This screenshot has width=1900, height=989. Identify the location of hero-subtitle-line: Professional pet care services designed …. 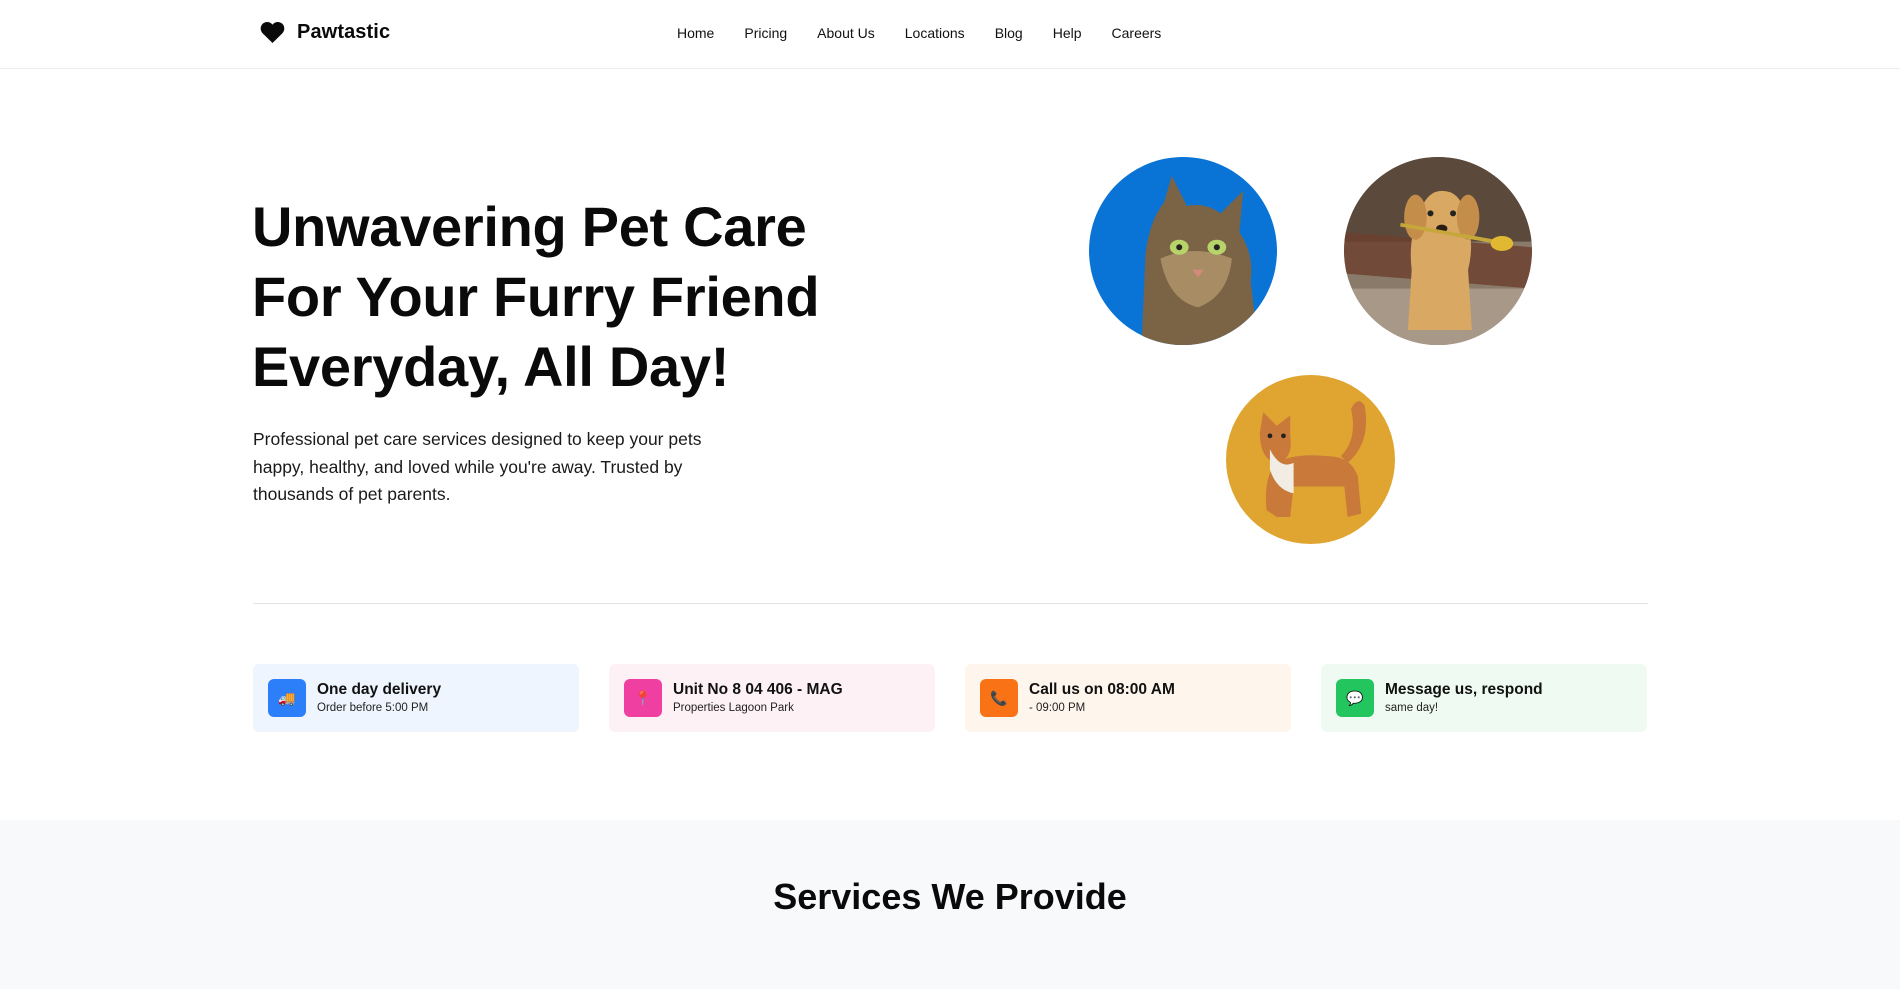
(477, 439).